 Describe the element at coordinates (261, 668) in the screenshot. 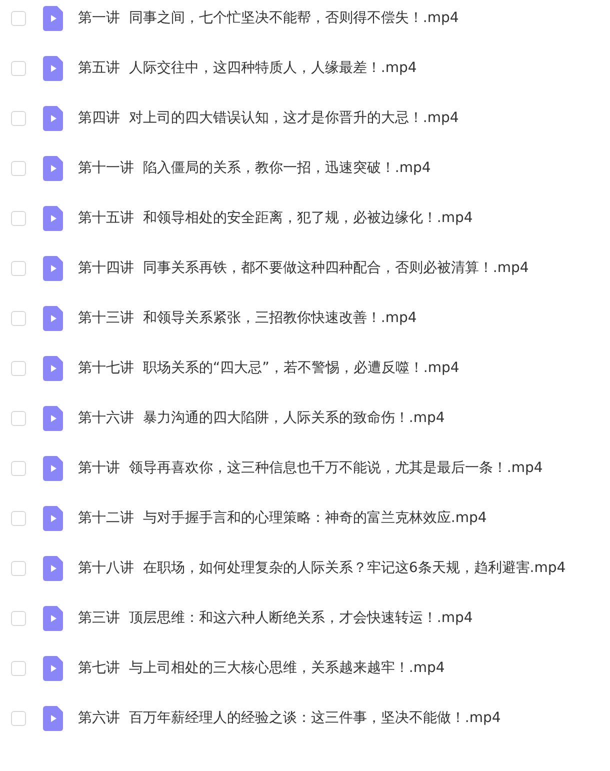

I see `file-name: 第七讲 与上司相处的三大核心思维，关系越来越牢！.mp4` at that location.